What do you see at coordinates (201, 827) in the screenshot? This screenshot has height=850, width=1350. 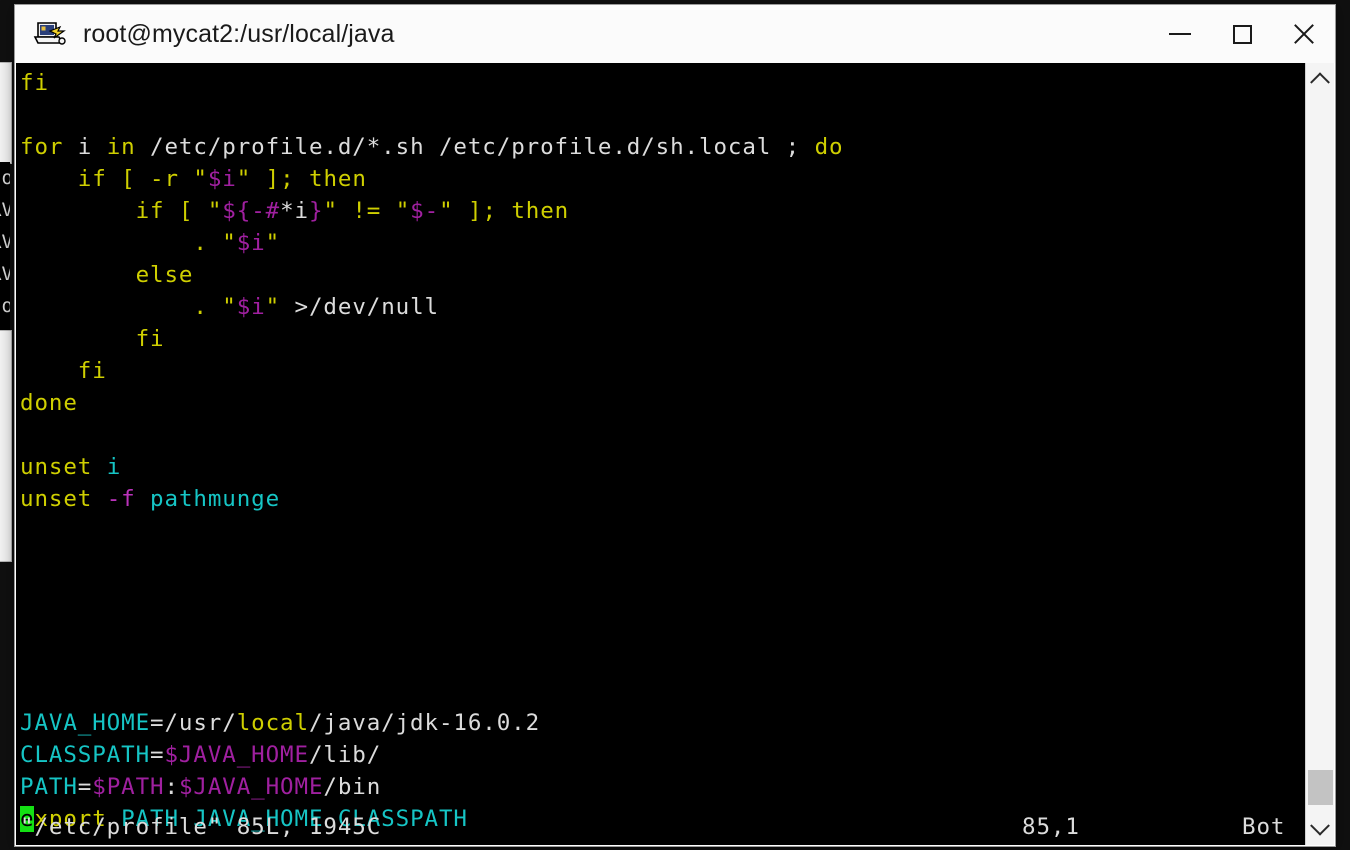 I see `status-filename: "/etc/profile" 85L, 1945C` at bounding box center [201, 827].